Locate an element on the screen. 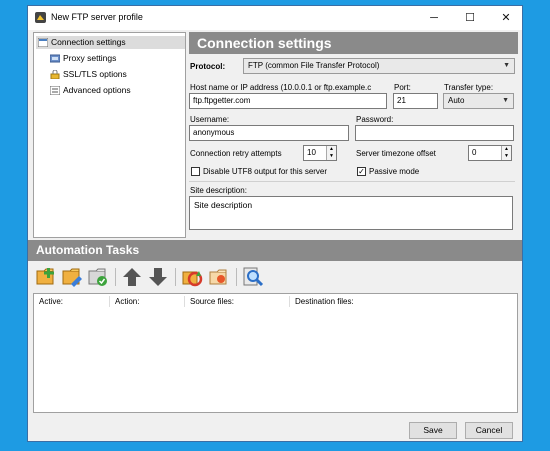  protocol-select: FTP (common File Transfer Protocol) ▼ is located at coordinates (379, 66).